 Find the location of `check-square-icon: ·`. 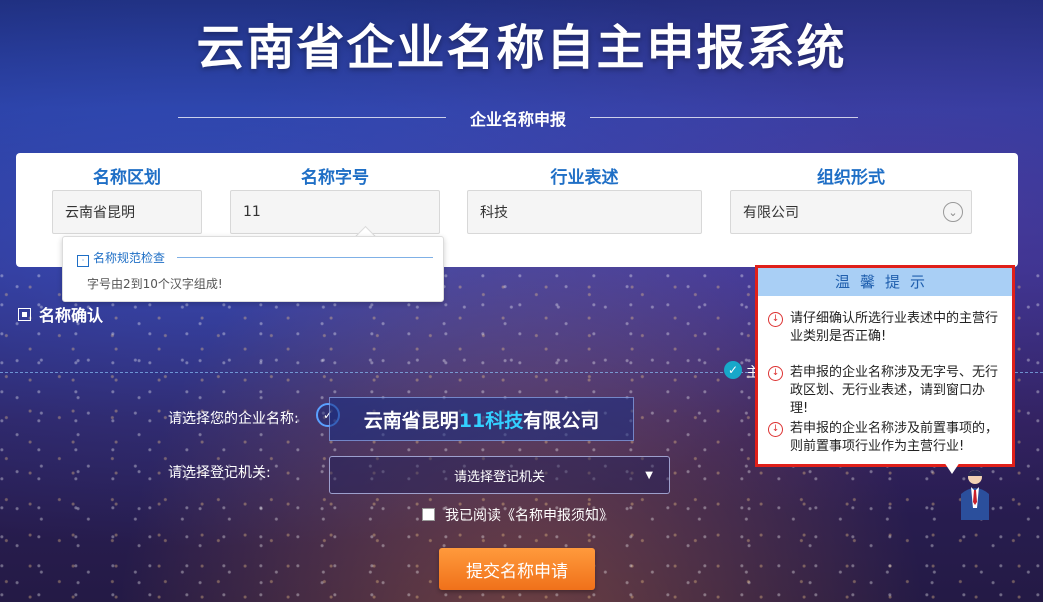

check-square-icon: · is located at coordinates (83, 261).